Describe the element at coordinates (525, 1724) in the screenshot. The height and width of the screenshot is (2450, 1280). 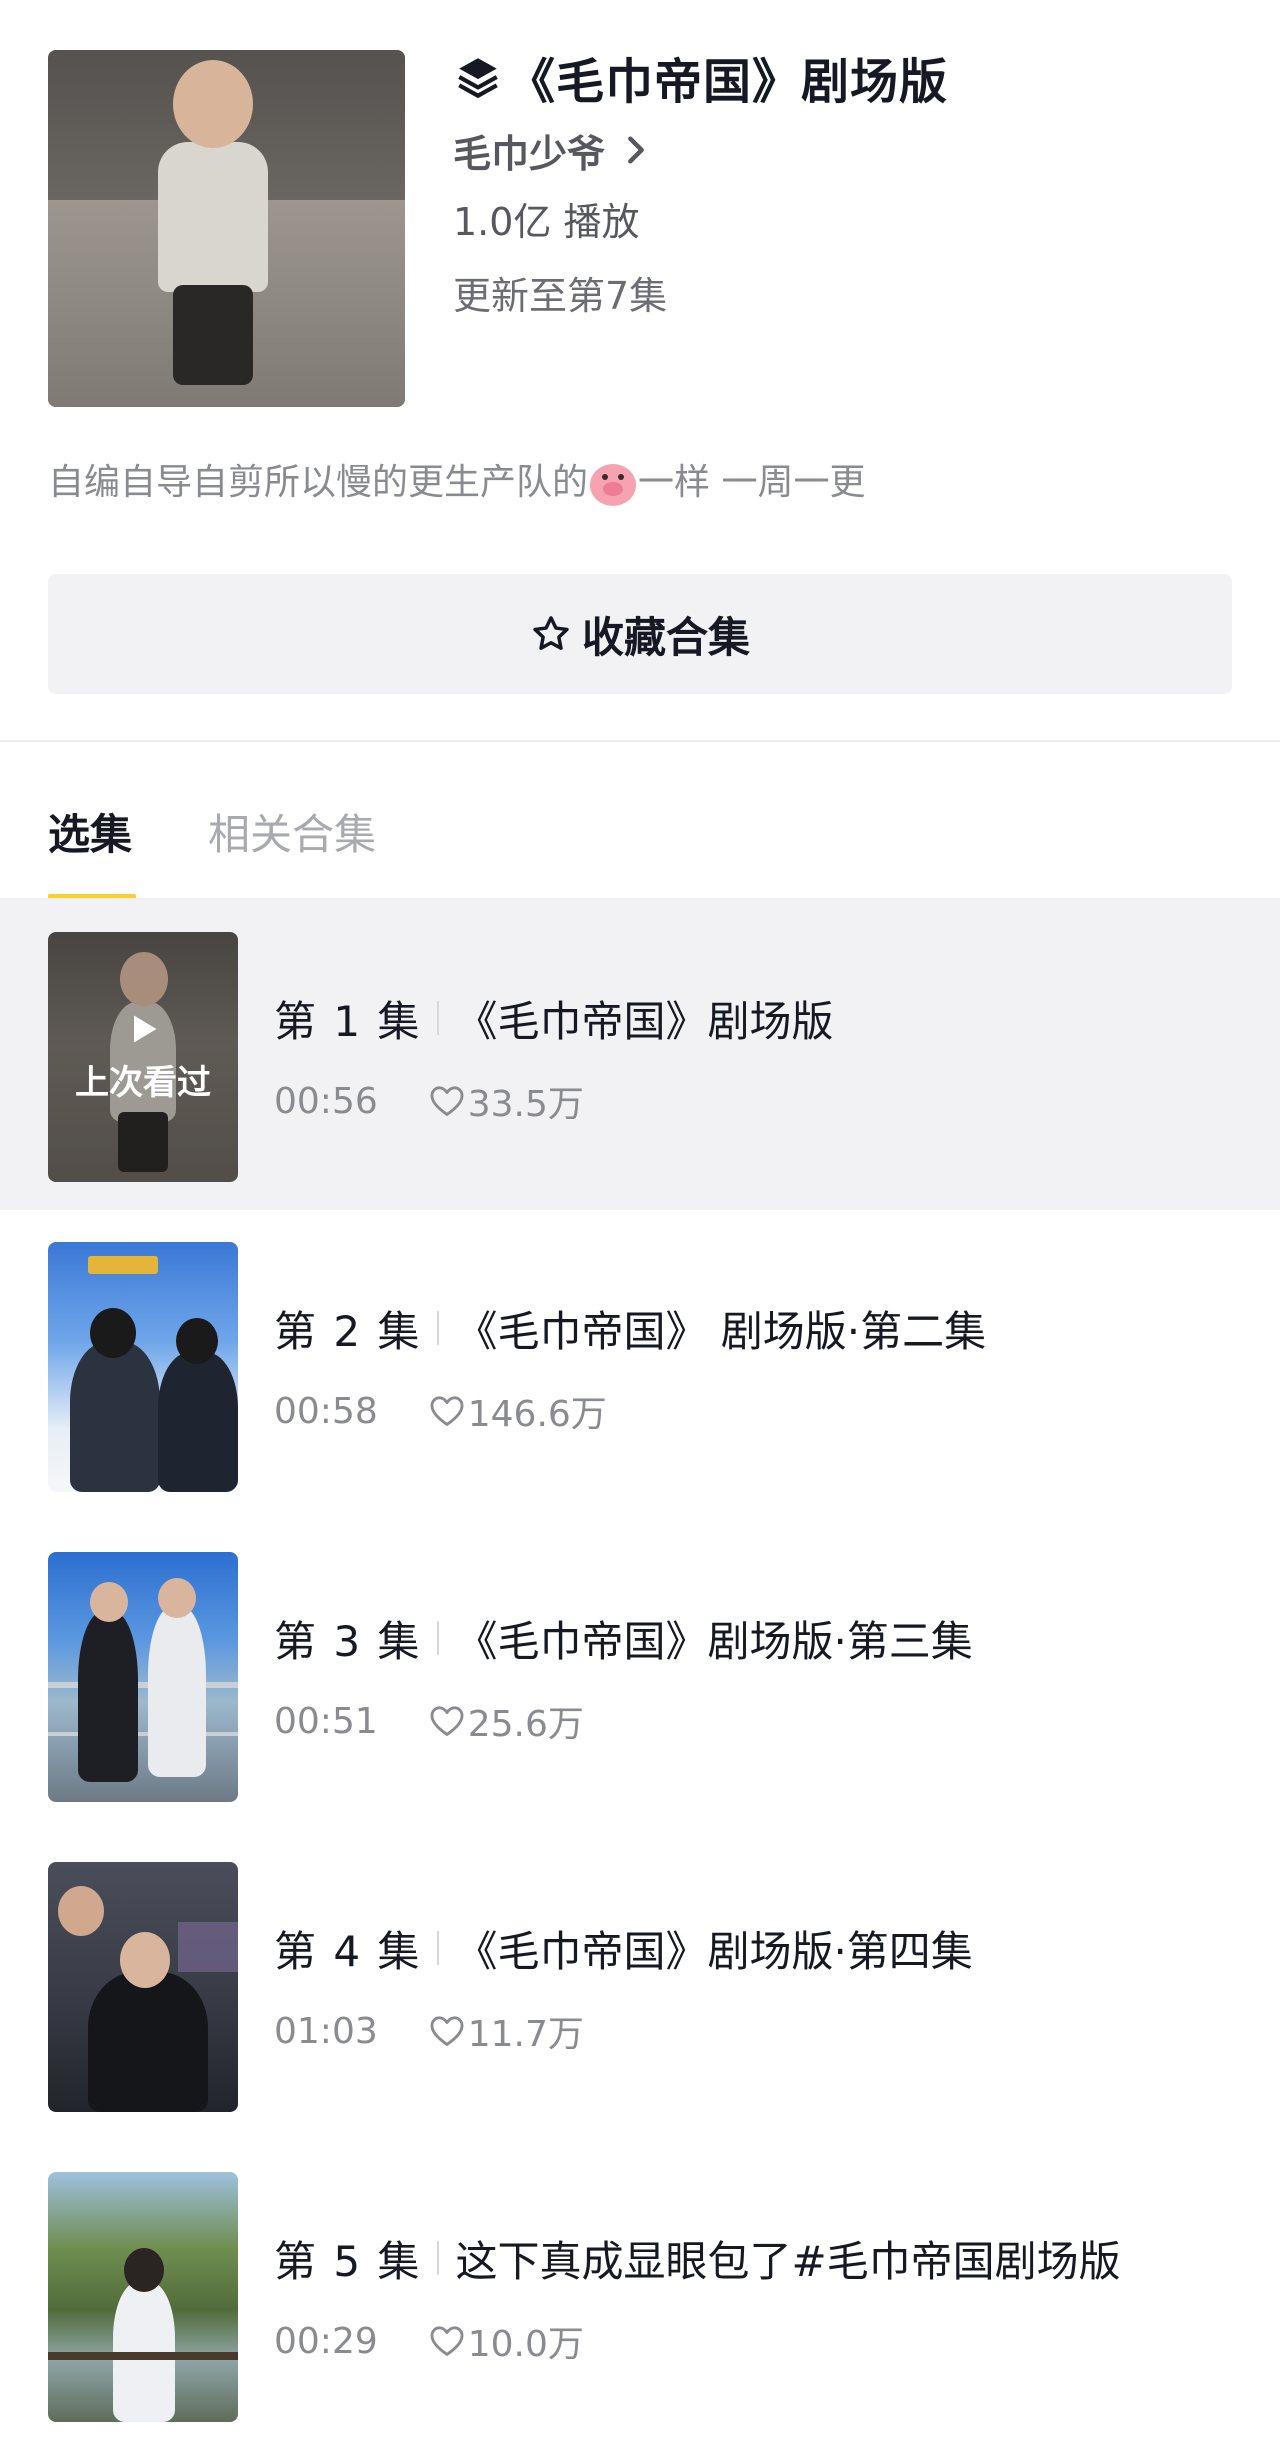
I see `episode-likes: 25.6万` at that location.